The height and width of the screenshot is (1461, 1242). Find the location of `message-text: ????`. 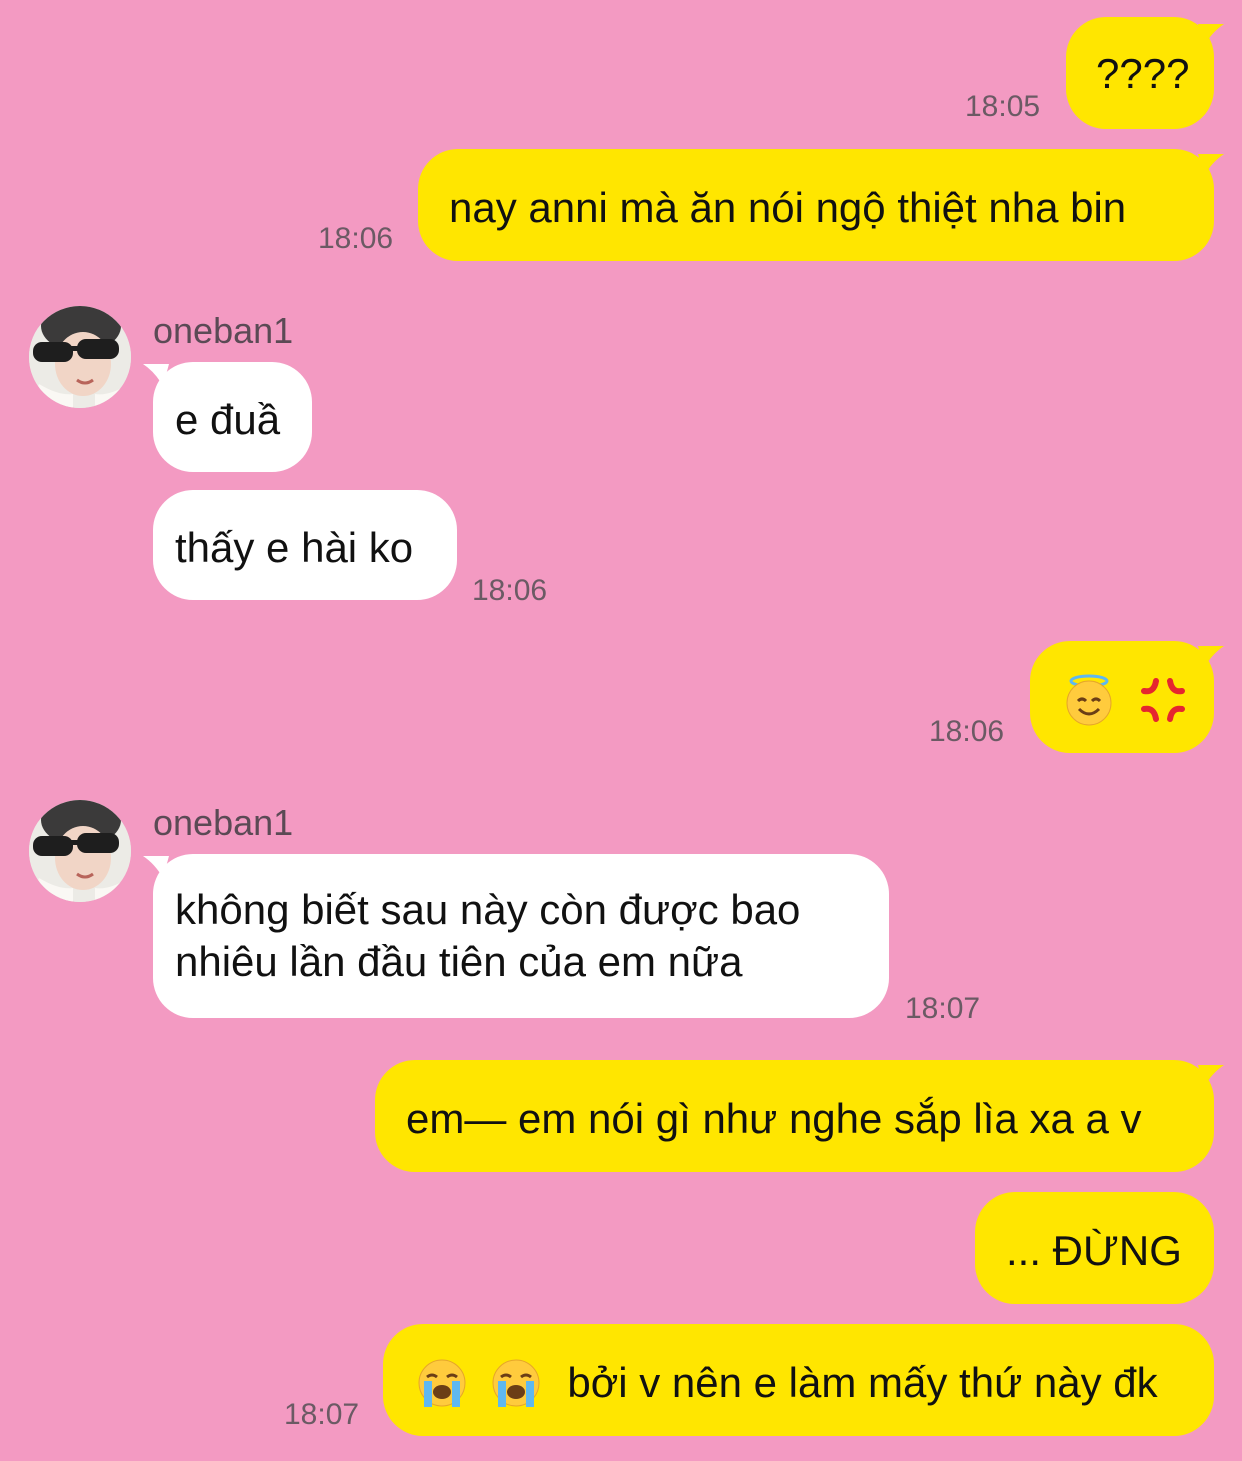

message-text: ???? is located at coordinates (1143, 73).